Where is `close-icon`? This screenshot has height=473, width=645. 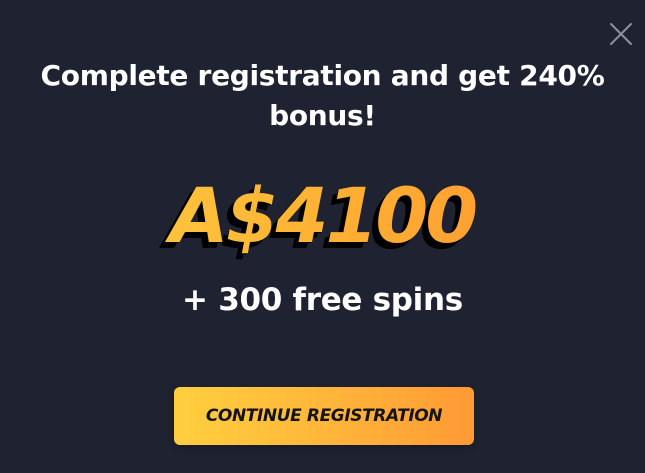
close-icon is located at coordinates (621, 34).